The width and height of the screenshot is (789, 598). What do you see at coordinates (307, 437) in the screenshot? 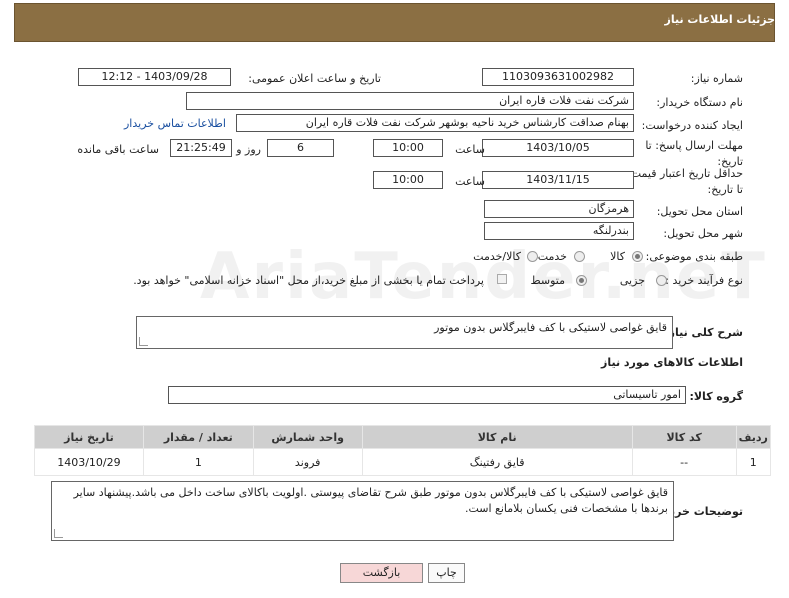
I see `col-unit: واحد شمارش` at bounding box center [307, 437].